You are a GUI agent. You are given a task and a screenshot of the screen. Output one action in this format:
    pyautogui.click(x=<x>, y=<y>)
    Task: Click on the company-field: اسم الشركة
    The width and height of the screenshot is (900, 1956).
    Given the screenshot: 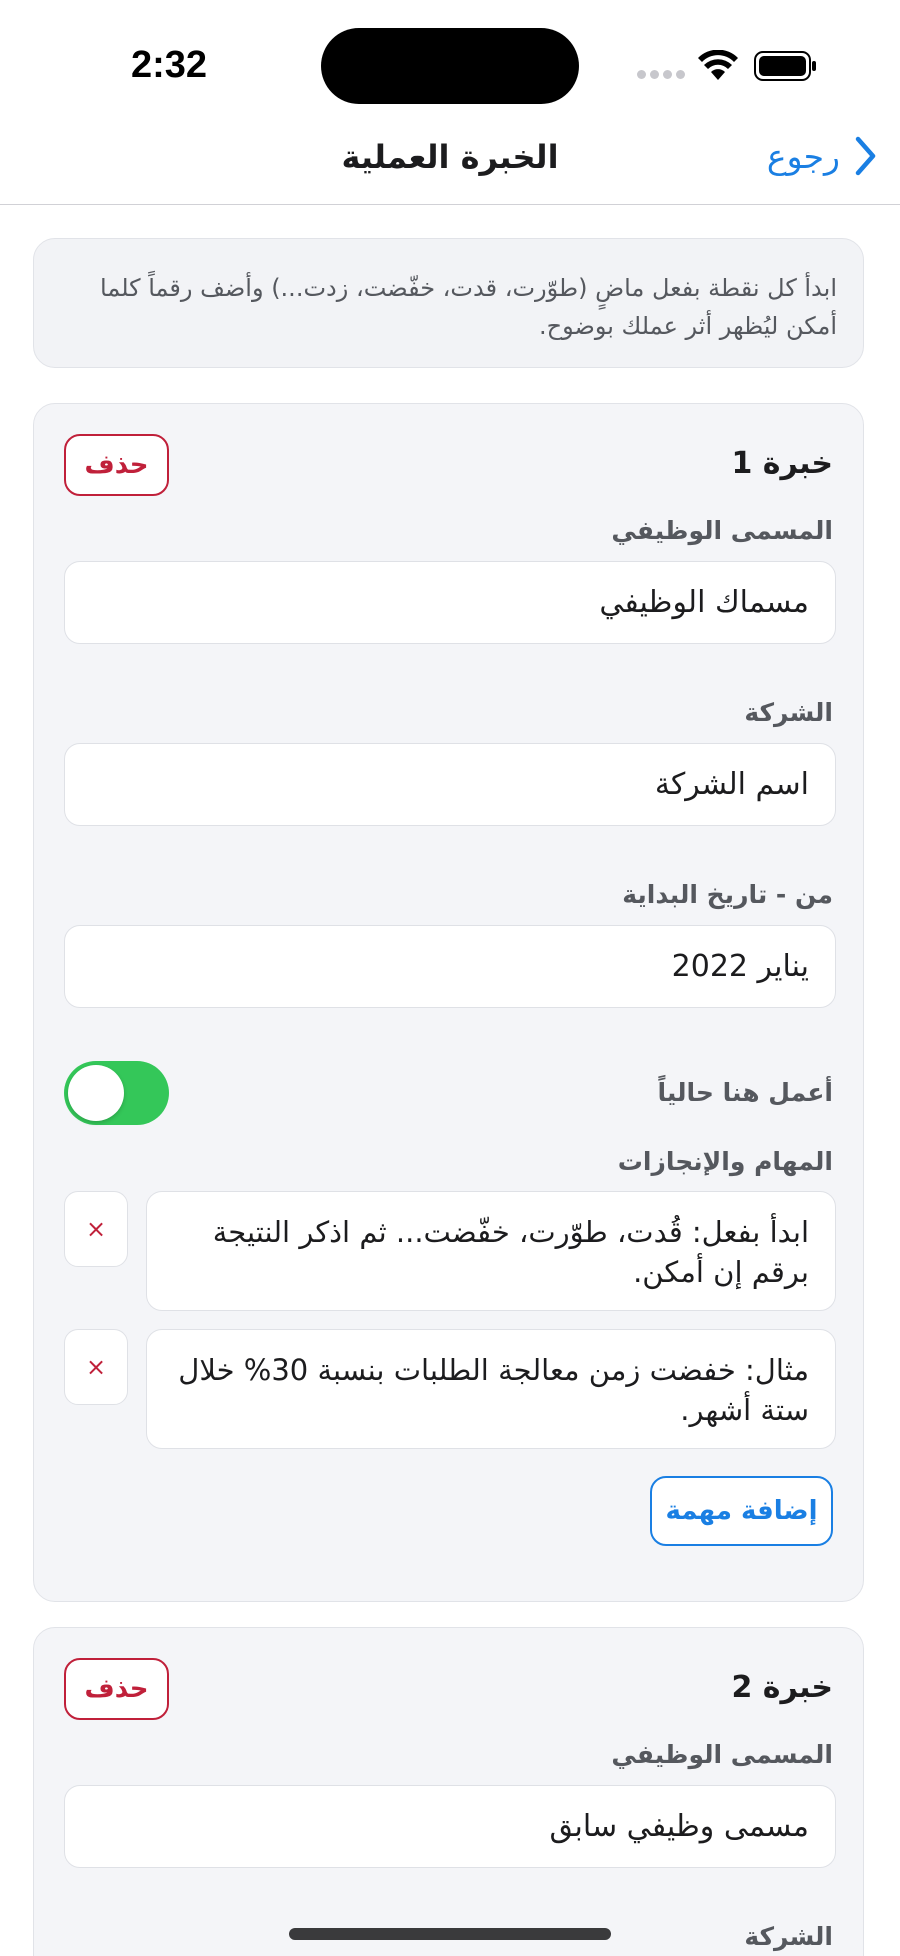 What is the action you would take?
    pyautogui.click(x=450, y=784)
    